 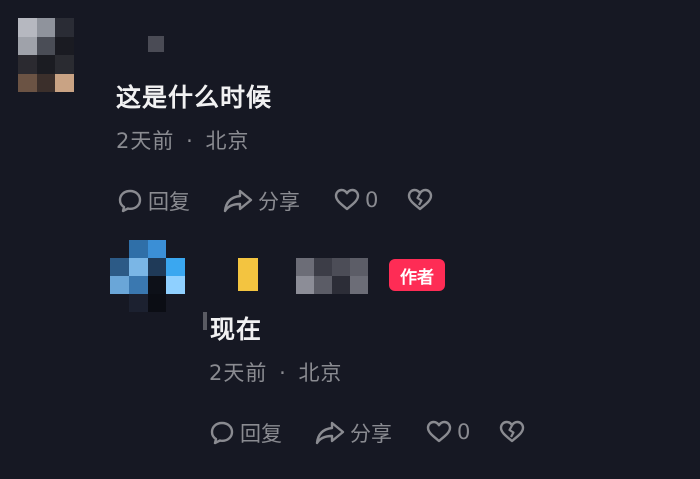 I want to click on comment-time: 2天前, so click(x=145, y=141).